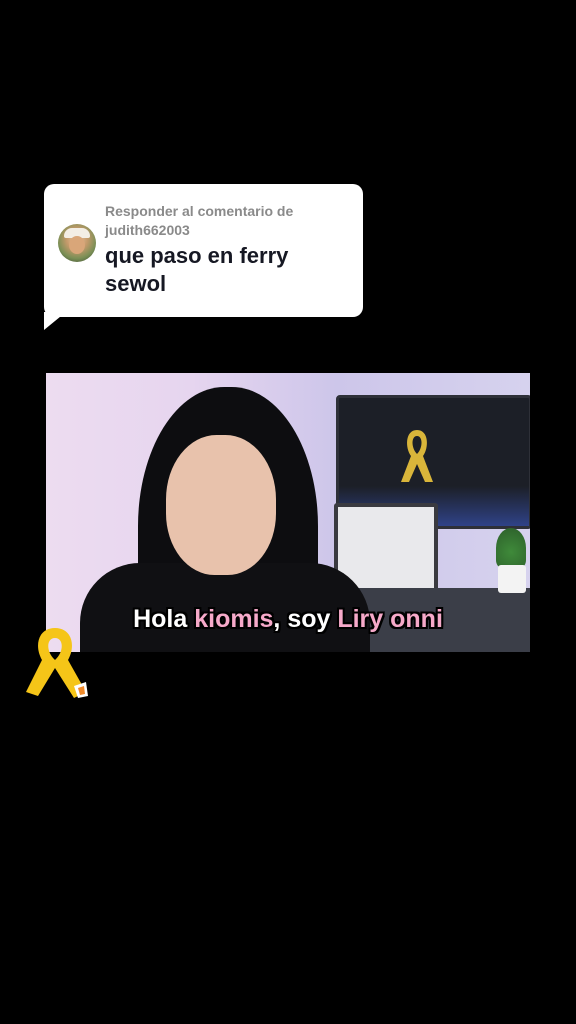  Describe the element at coordinates (225, 230) in the screenshot. I see `reply-username: judith662003` at that location.